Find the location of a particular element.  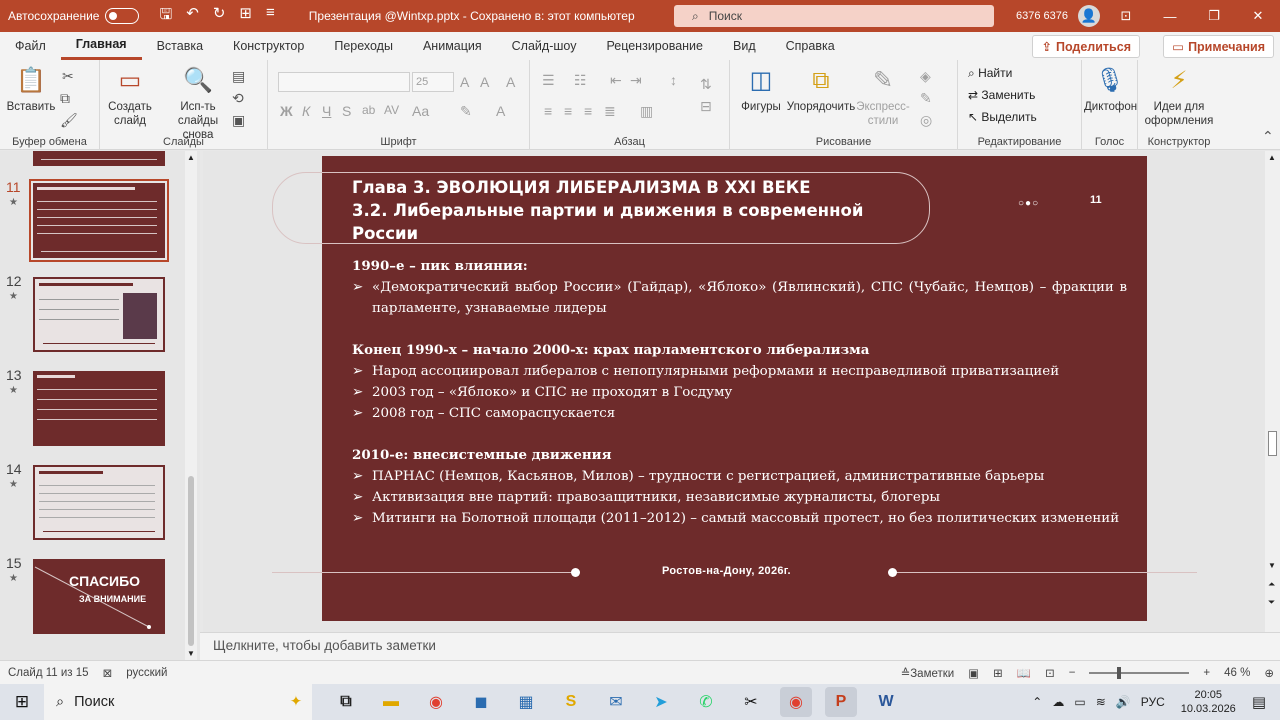

replace-button: ⇄ Заменить is located at coordinates (1001, 95).